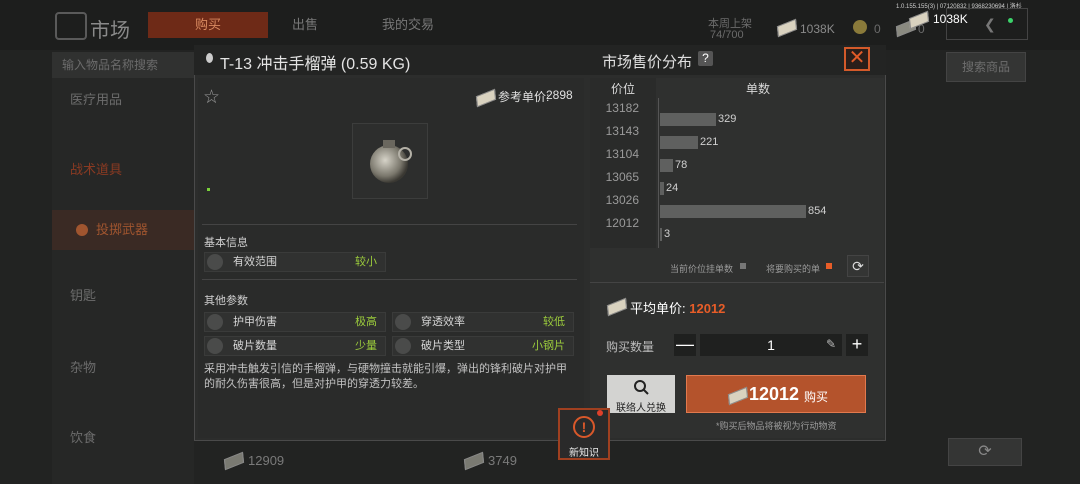 The height and width of the screenshot is (484, 1080). I want to click on stat-value: 少量, so click(366, 346).